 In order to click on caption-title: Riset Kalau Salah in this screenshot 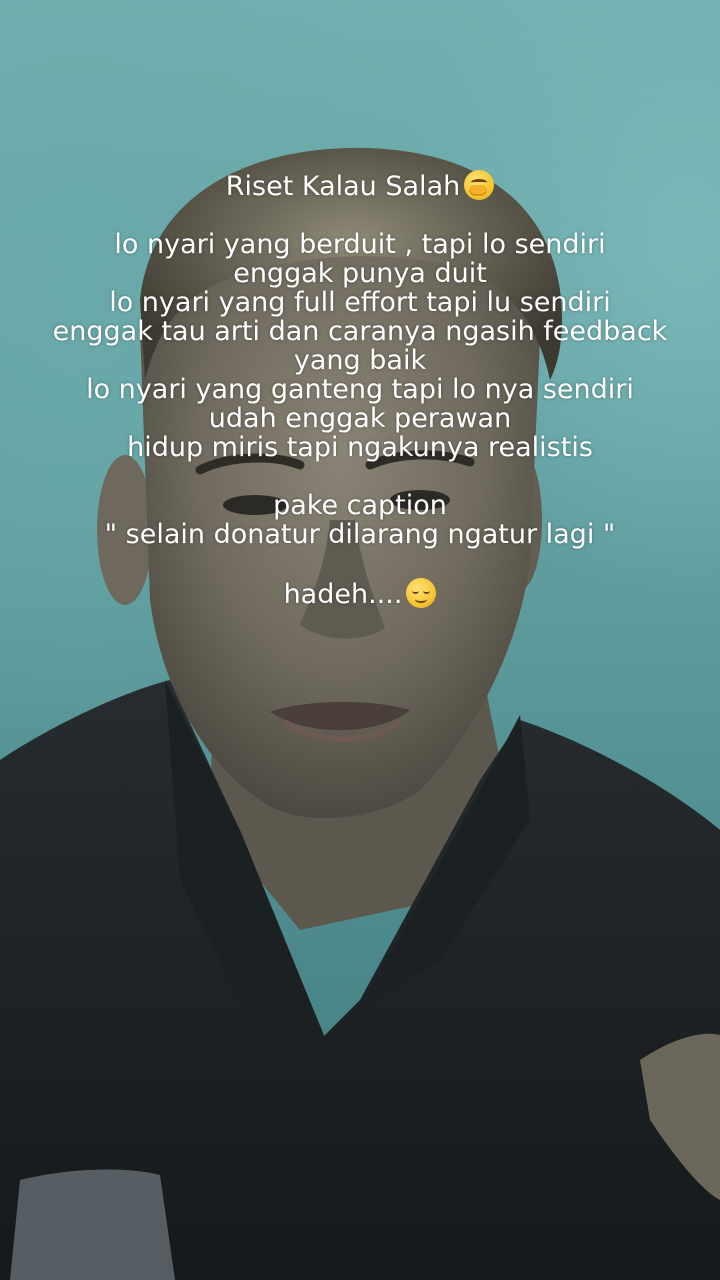, I will do `click(343, 186)`.